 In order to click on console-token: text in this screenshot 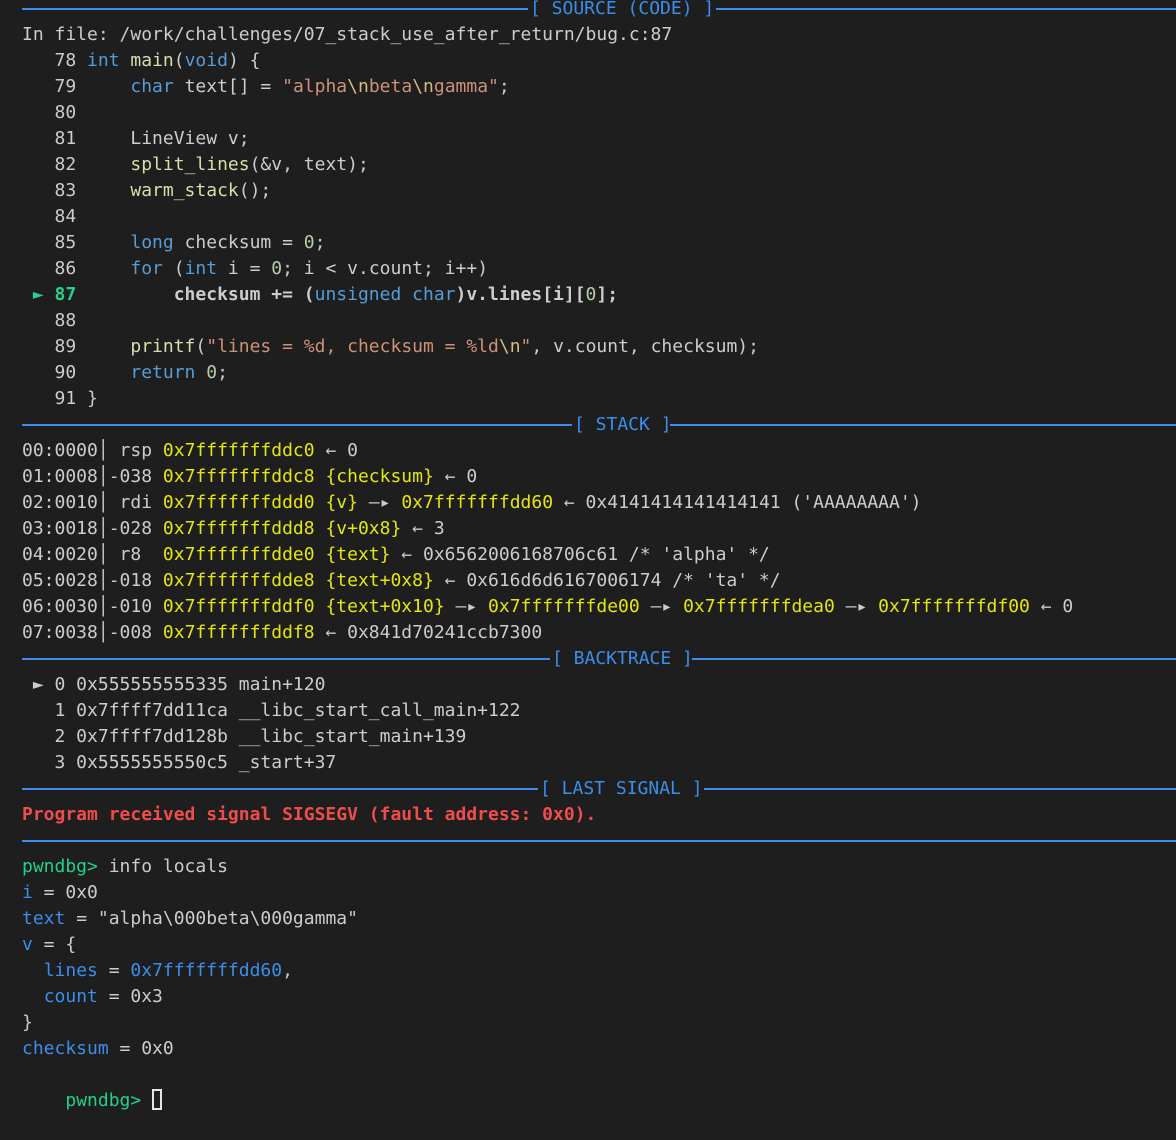, I will do `click(44, 918)`.